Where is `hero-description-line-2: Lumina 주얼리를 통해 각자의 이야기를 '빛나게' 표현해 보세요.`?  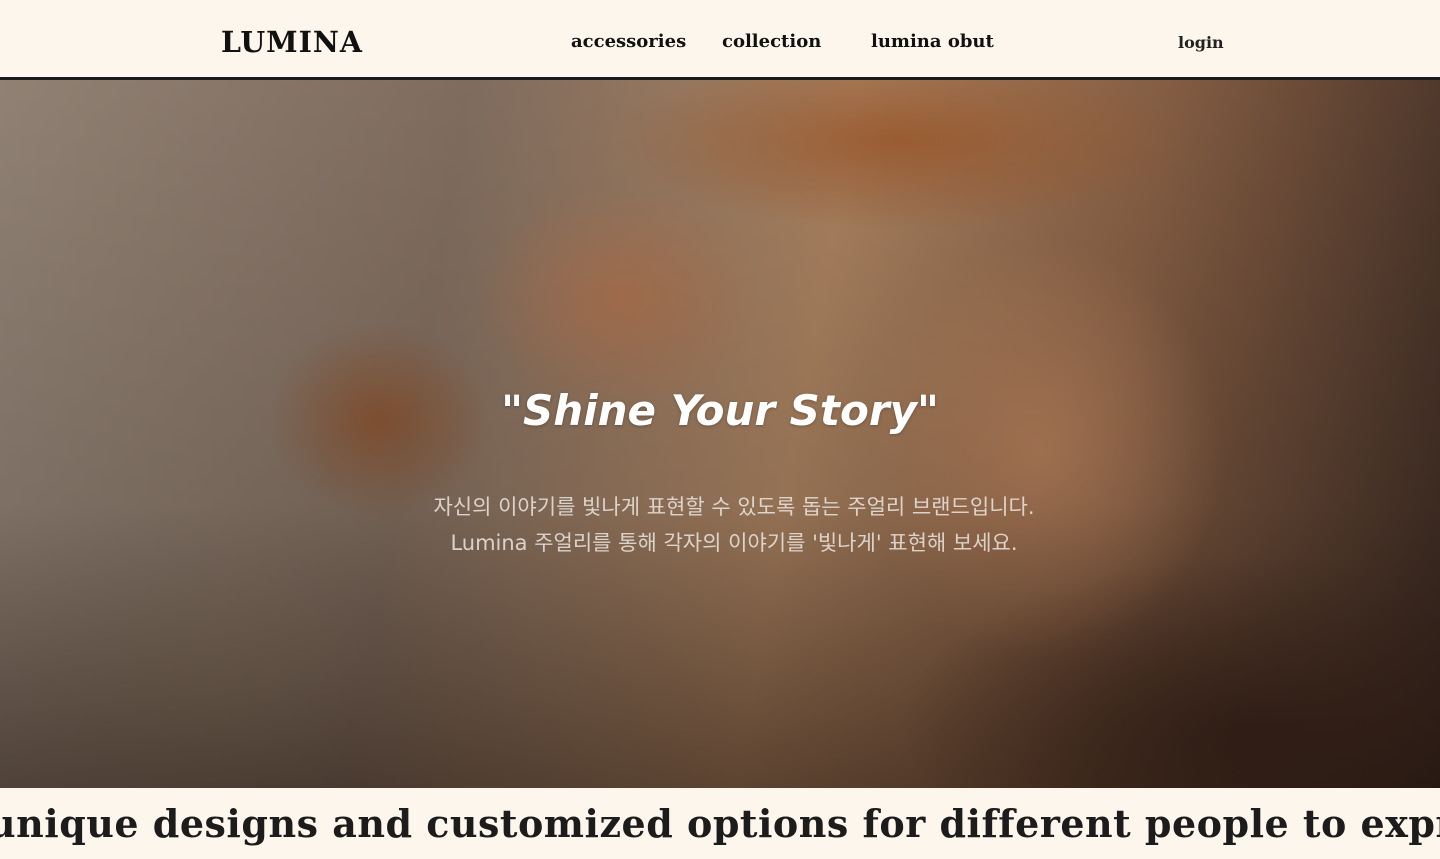
hero-description-line-2: Lumina 주얼리를 통해 각자의 이야기를 '빛나게' 표현해 보세요. is located at coordinates (734, 543).